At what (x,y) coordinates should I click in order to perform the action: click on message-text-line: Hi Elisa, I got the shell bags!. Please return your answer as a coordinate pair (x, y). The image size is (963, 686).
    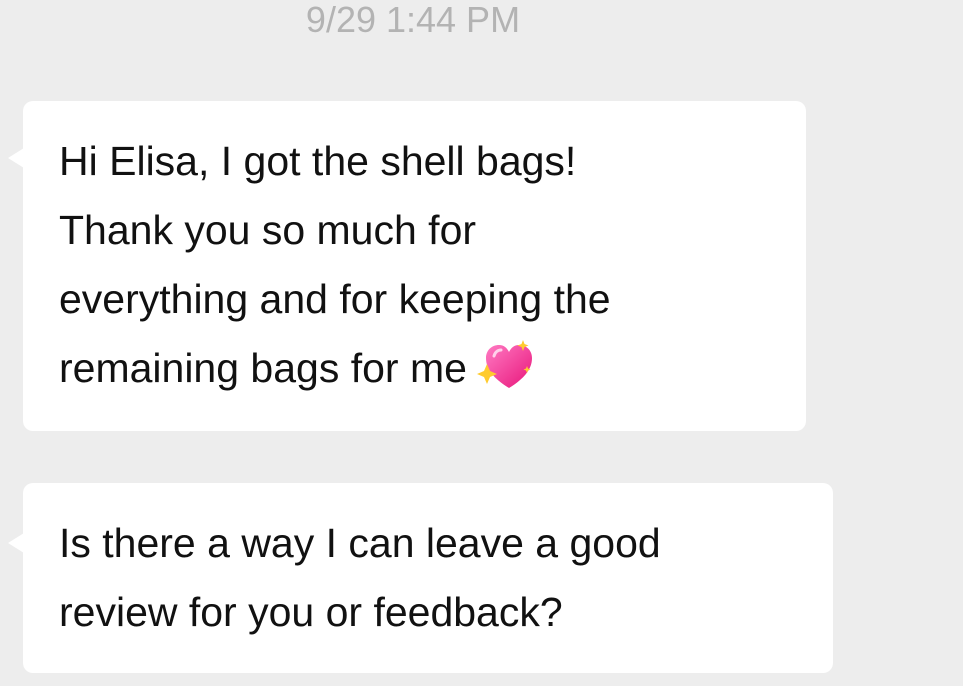
    Looking at the image, I should click on (318, 161).